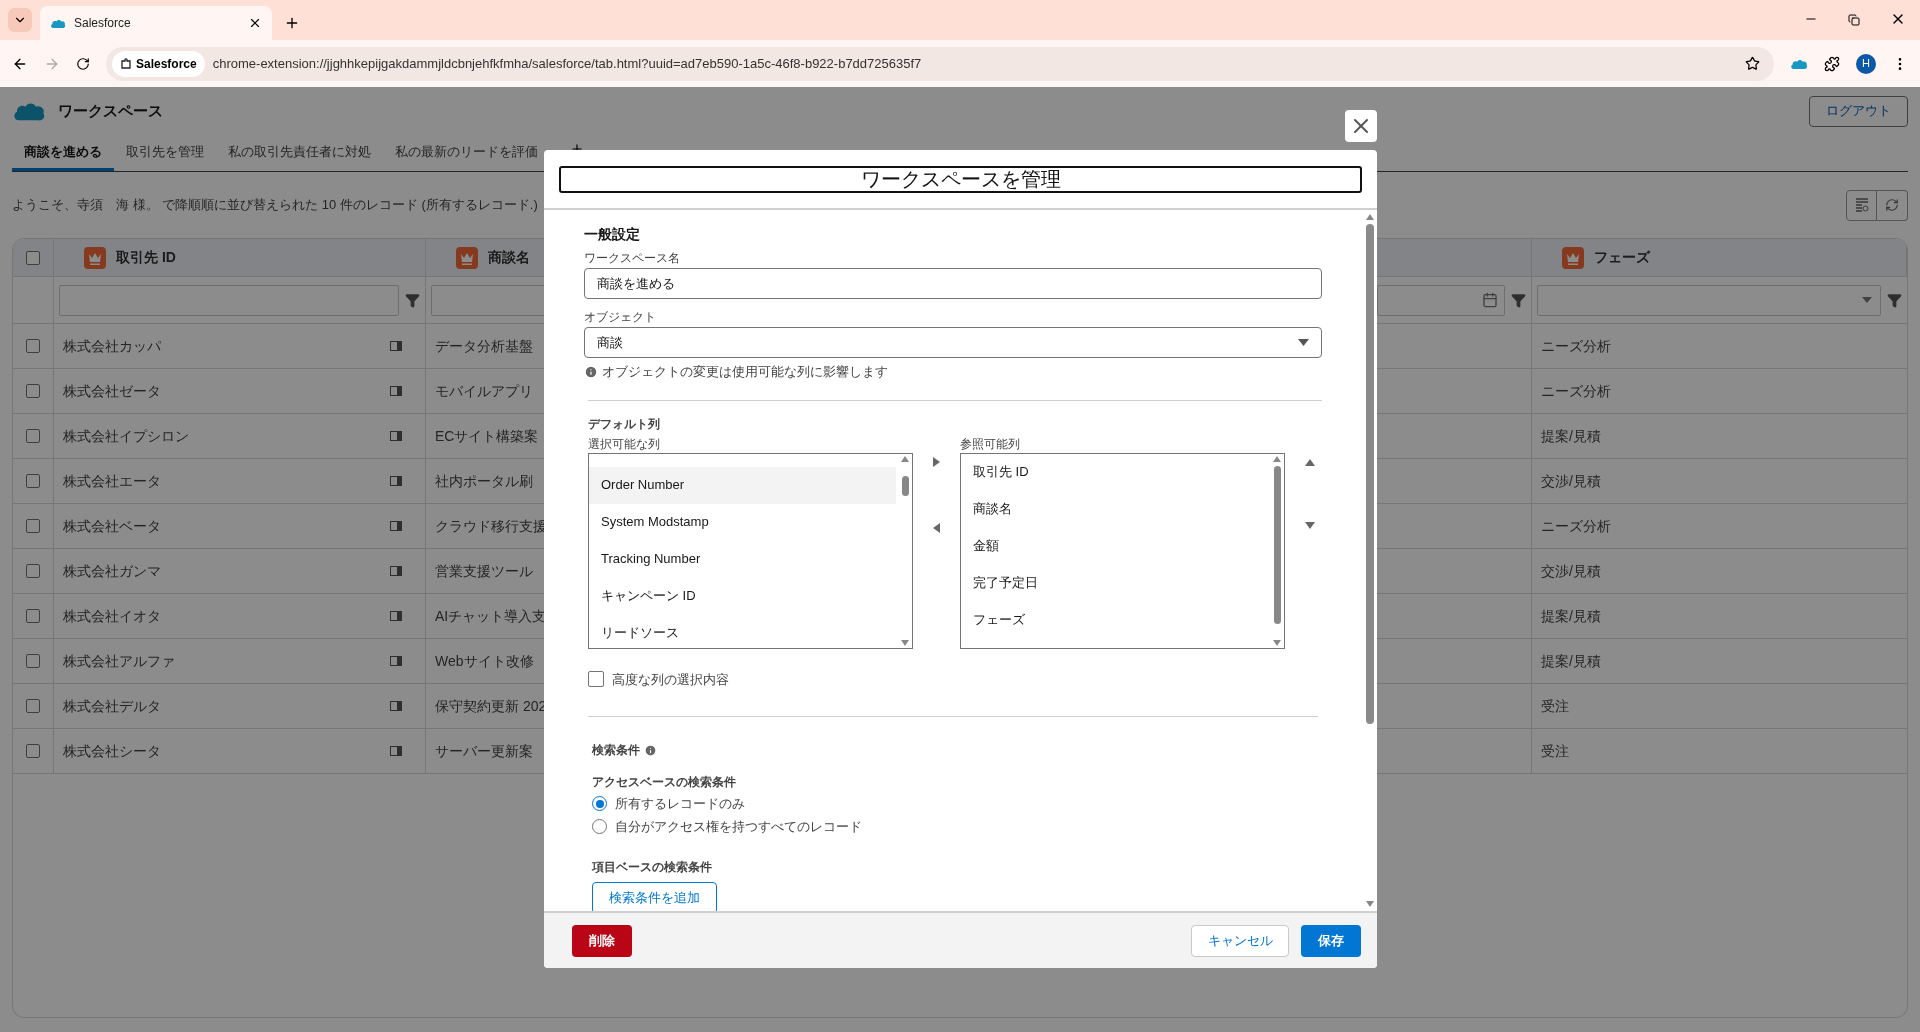 The height and width of the screenshot is (1032, 1920). Describe the element at coordinates (466, 153) in the screenshot. I see `workspace-tab: 私の最新のリードを評価` at that location.